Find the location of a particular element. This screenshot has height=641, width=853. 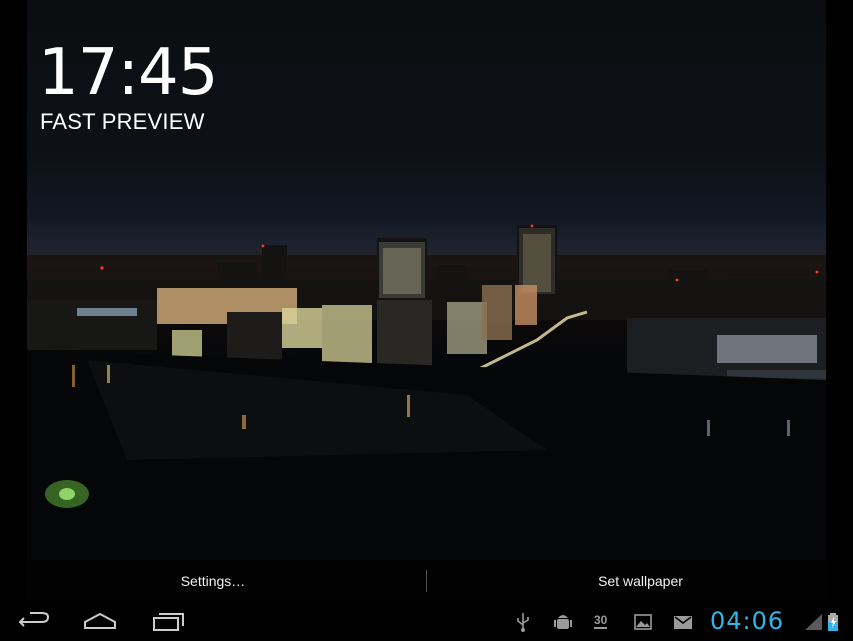

system-bar: 30 04:06 is located at coordinates (426, 621).